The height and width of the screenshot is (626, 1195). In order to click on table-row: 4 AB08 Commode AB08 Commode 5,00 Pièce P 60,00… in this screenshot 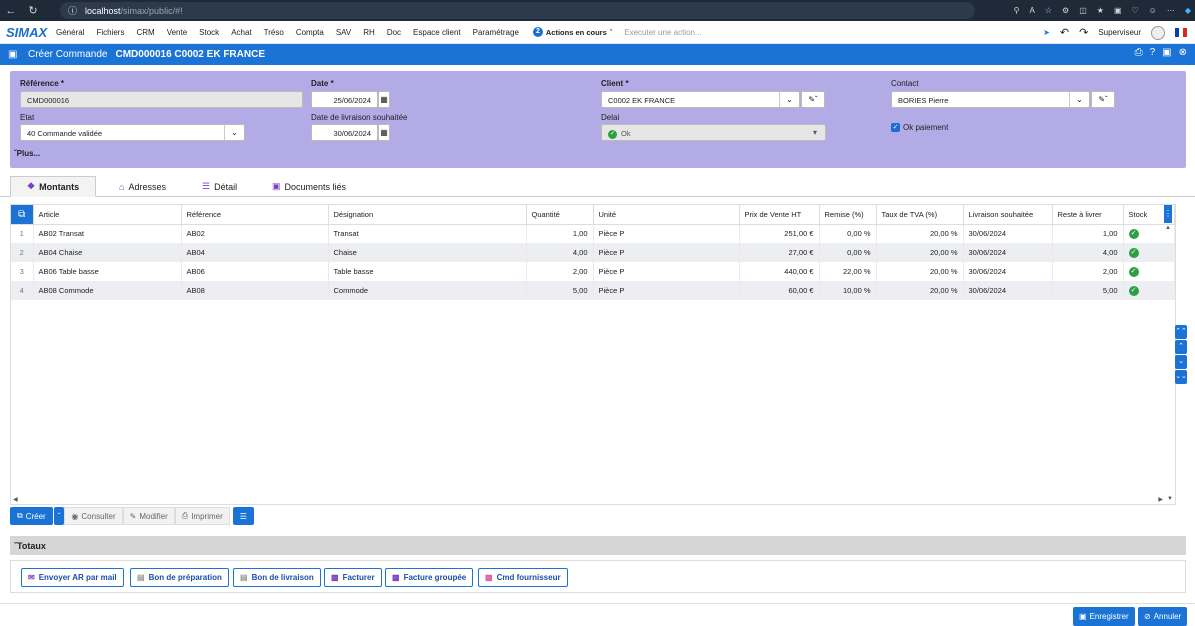, I will do `click(593, 290)`.